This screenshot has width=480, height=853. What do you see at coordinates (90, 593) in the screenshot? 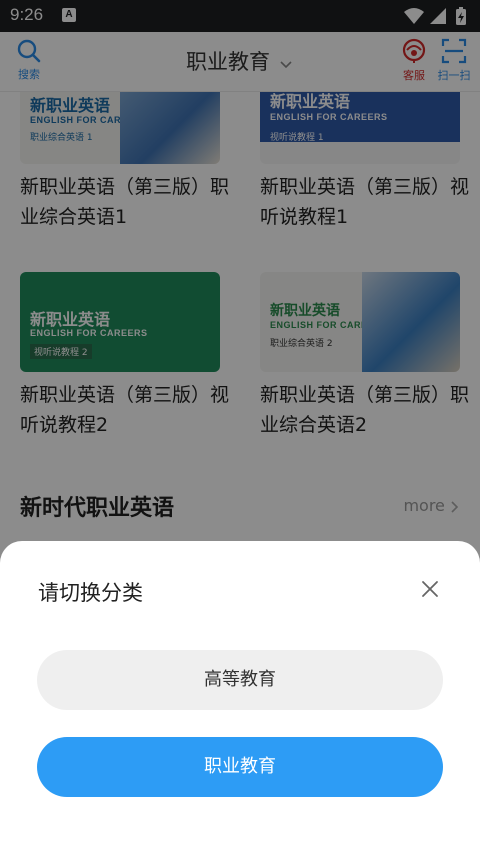
I see `sheet-title: 请切换分类` at bounding box center [90, 593].